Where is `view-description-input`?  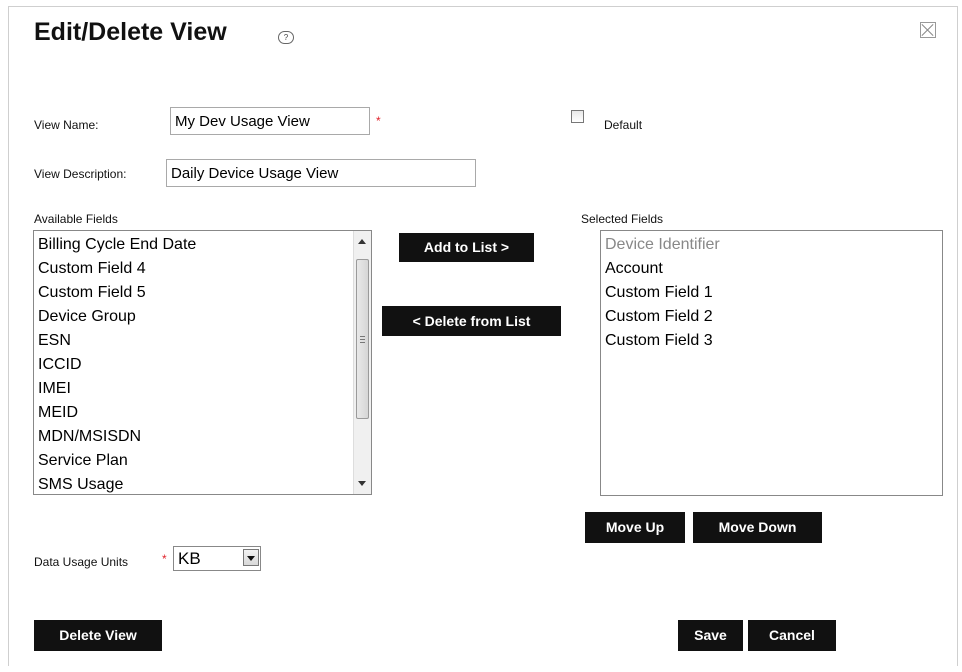
view-description-input is located at coordinates (321, 173).